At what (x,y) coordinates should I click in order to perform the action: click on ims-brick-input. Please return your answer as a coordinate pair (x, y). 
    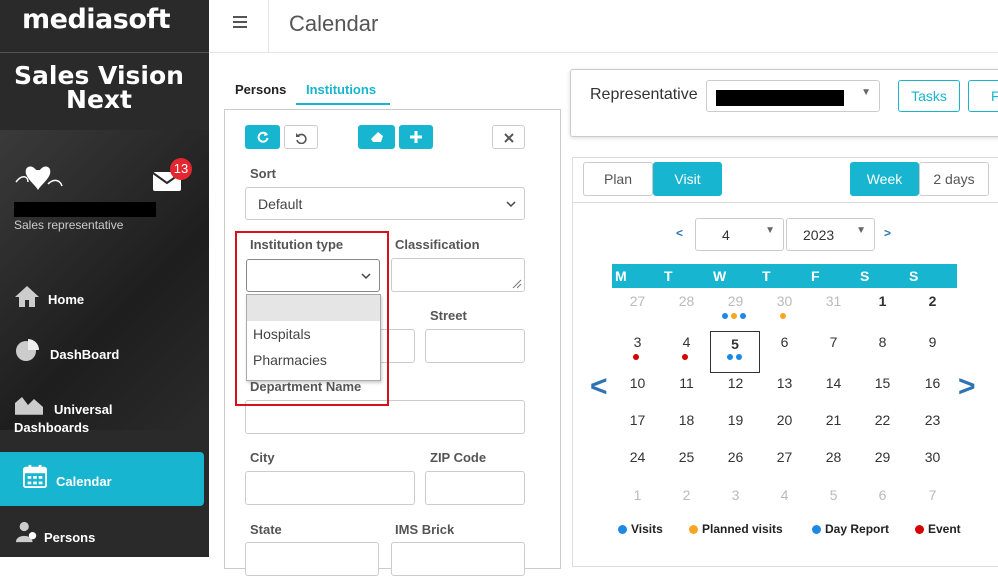
    Looking at the image, I should click on (458, 559).